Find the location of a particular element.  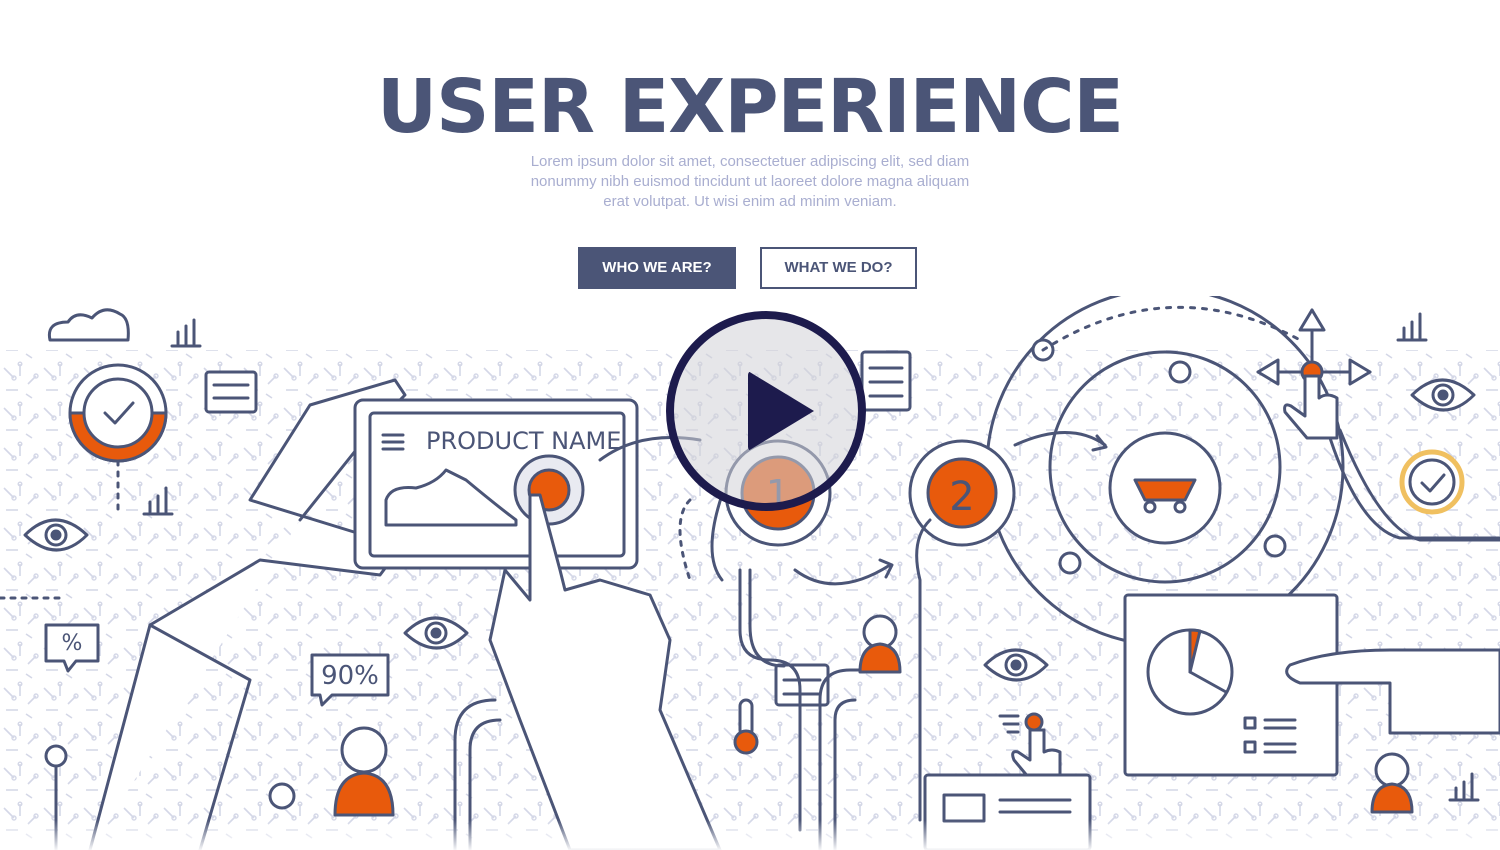

check-circle-icon-gold is located at coordinates (1432, 482).